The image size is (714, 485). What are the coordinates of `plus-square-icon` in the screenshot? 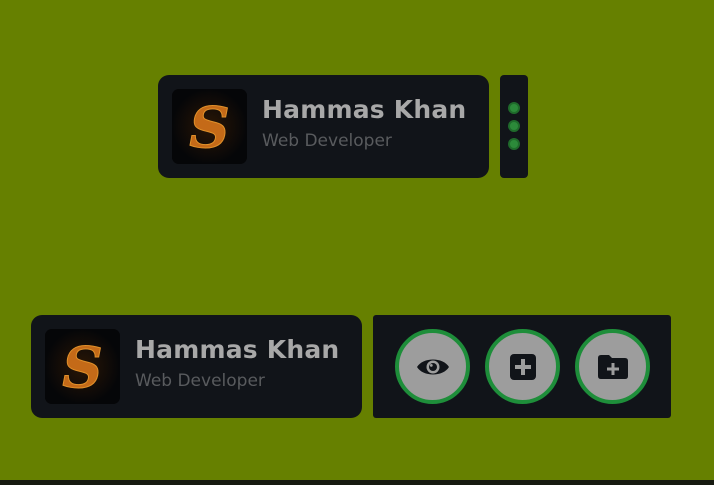 It's located at (522, 366).